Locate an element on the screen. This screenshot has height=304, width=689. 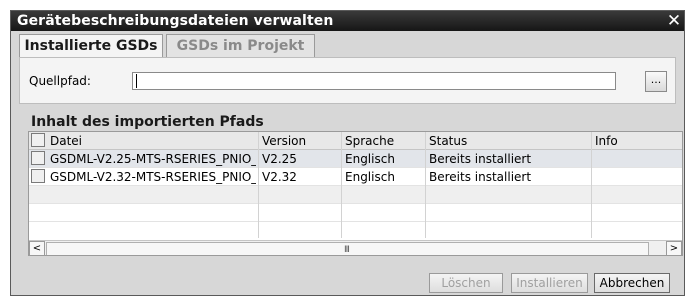
title-bar: Gerätebeschreibungsdateien verwalten ✕ is located at coordinates (347, 21).